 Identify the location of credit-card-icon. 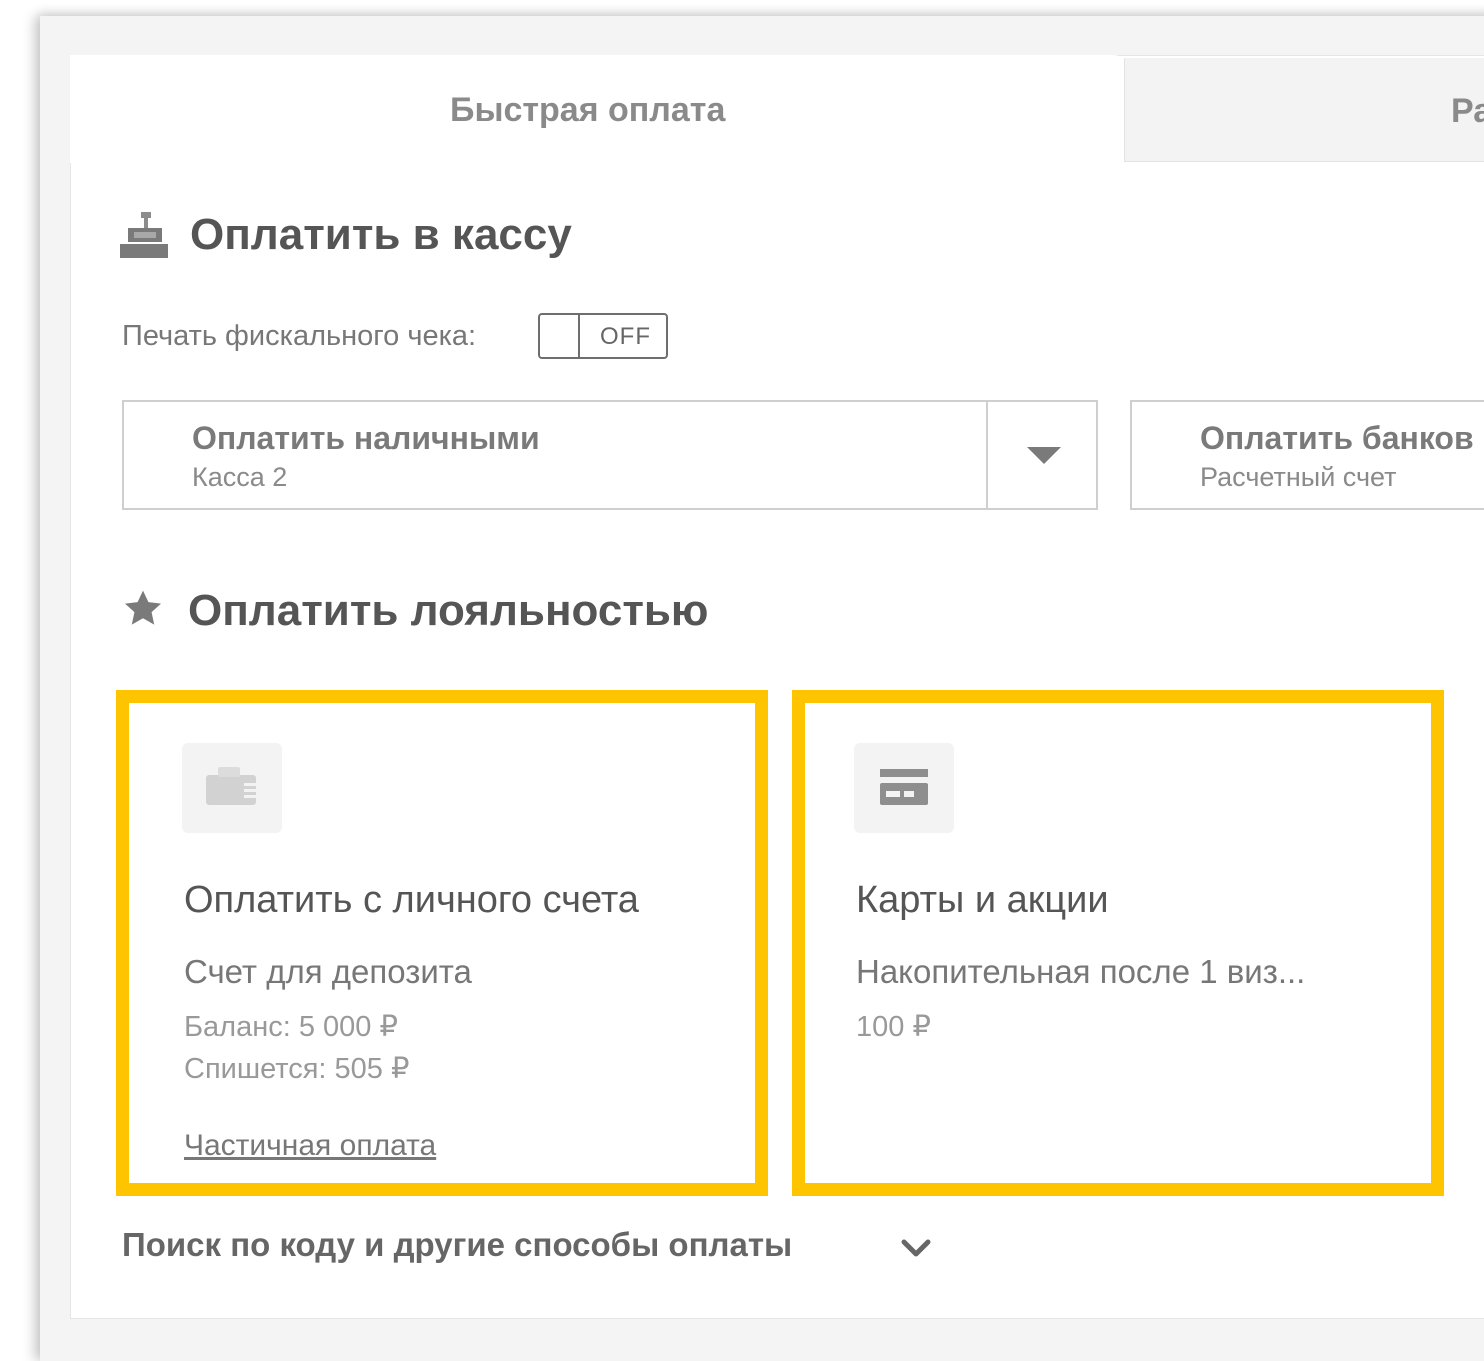
(904, 788).